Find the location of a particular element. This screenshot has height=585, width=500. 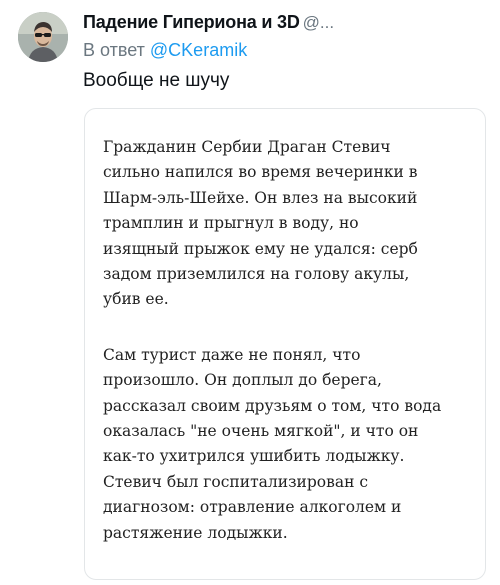

media-line: убив ее. is located at coordinates (136, 299).